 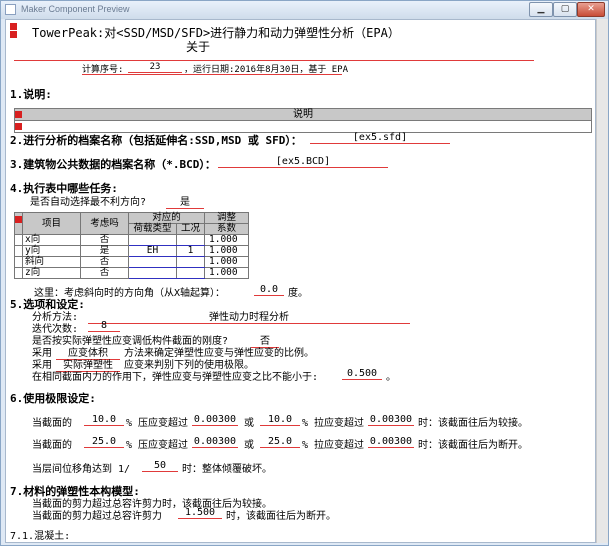 I want to click on limit2-text-b: % 压应变超过, so click(x=157, y=445).